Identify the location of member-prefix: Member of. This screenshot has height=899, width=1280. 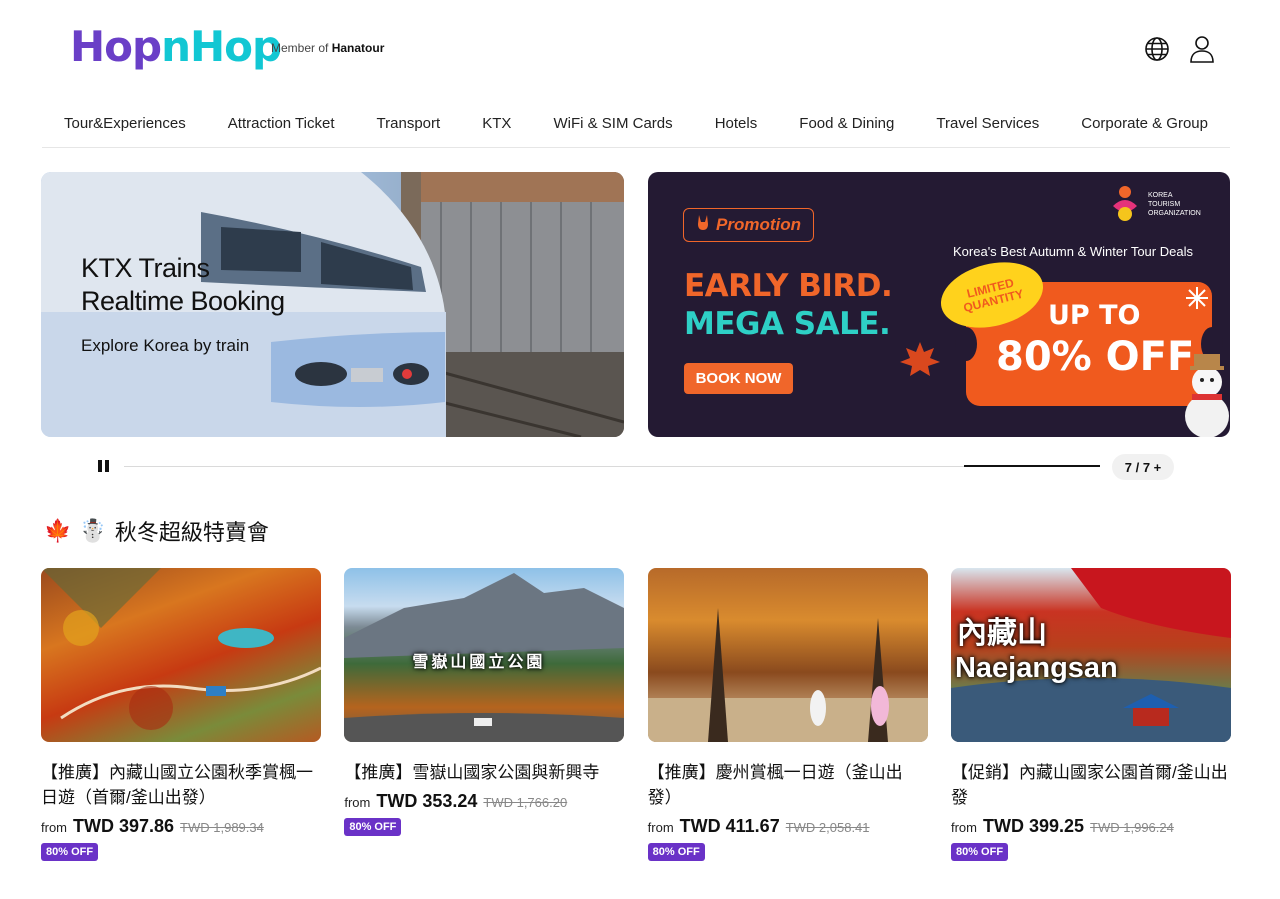
(300, 48).